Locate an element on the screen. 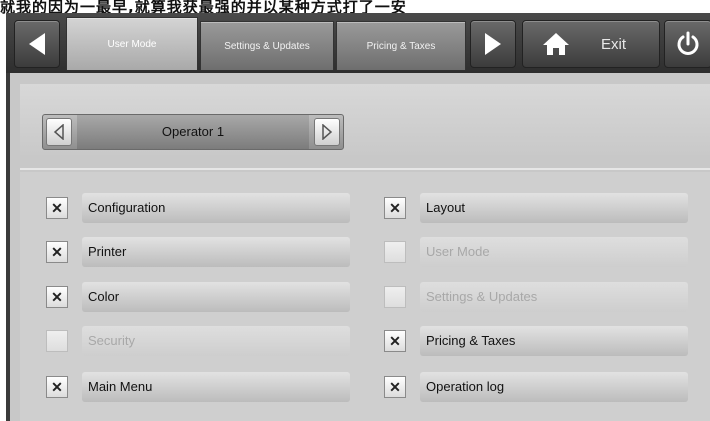 This screenshot has height=421, width=710. permission-layout: ✕ Layout is located at coordinates (536, 208).